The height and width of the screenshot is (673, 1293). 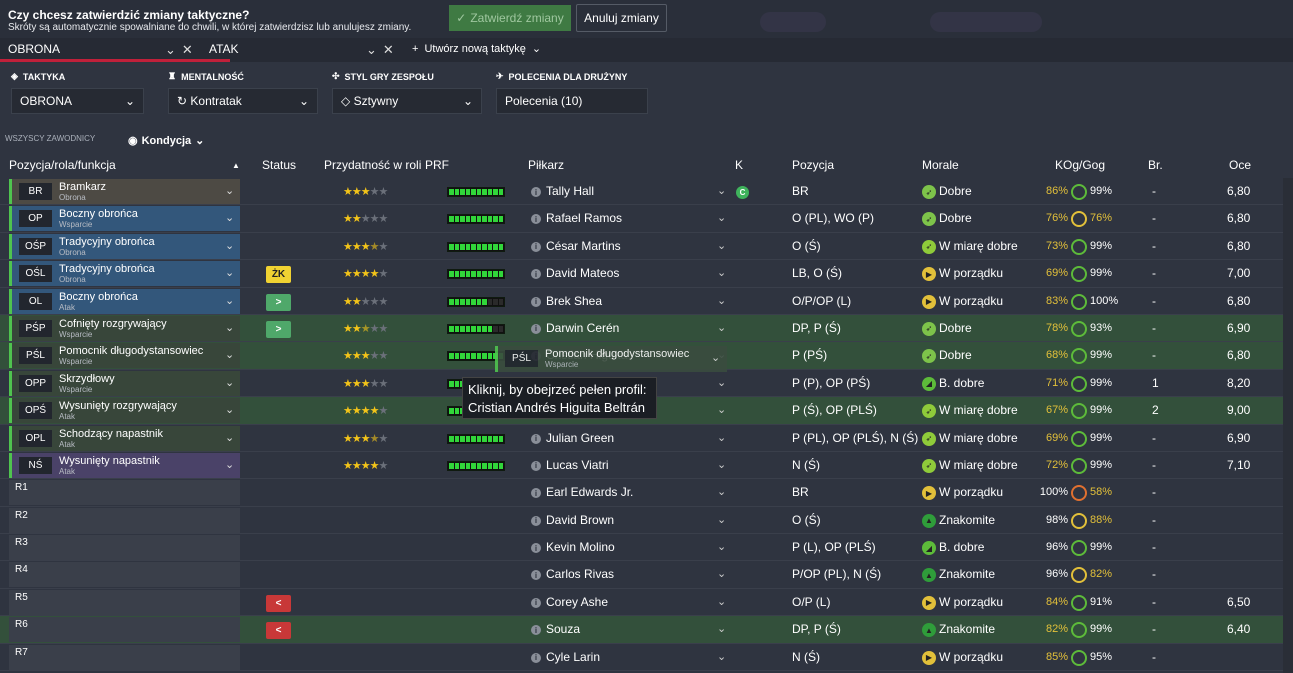 I want to click on position-cell: OŚL Tradycyjny obrońca Obrona ⌄, so click(x=124, y=274).